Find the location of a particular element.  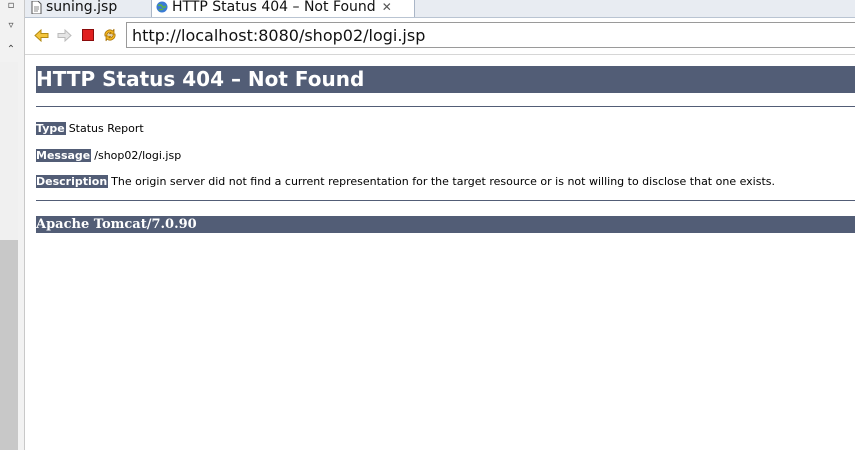

server-footer: Apache Tomcat/7.0.90 is located at coordinates (445, 224).